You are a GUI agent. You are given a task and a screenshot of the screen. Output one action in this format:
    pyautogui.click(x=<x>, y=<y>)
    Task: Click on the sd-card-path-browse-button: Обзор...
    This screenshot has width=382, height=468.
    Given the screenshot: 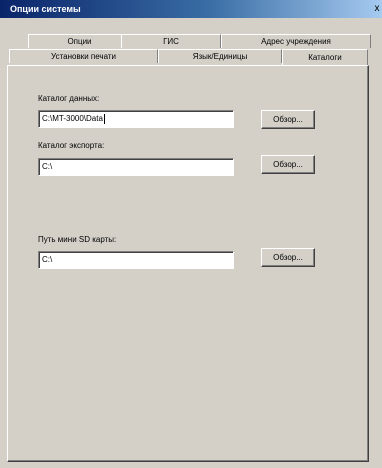 What is the action you would take?
    pyautogui.click(x=288, y=257)
    